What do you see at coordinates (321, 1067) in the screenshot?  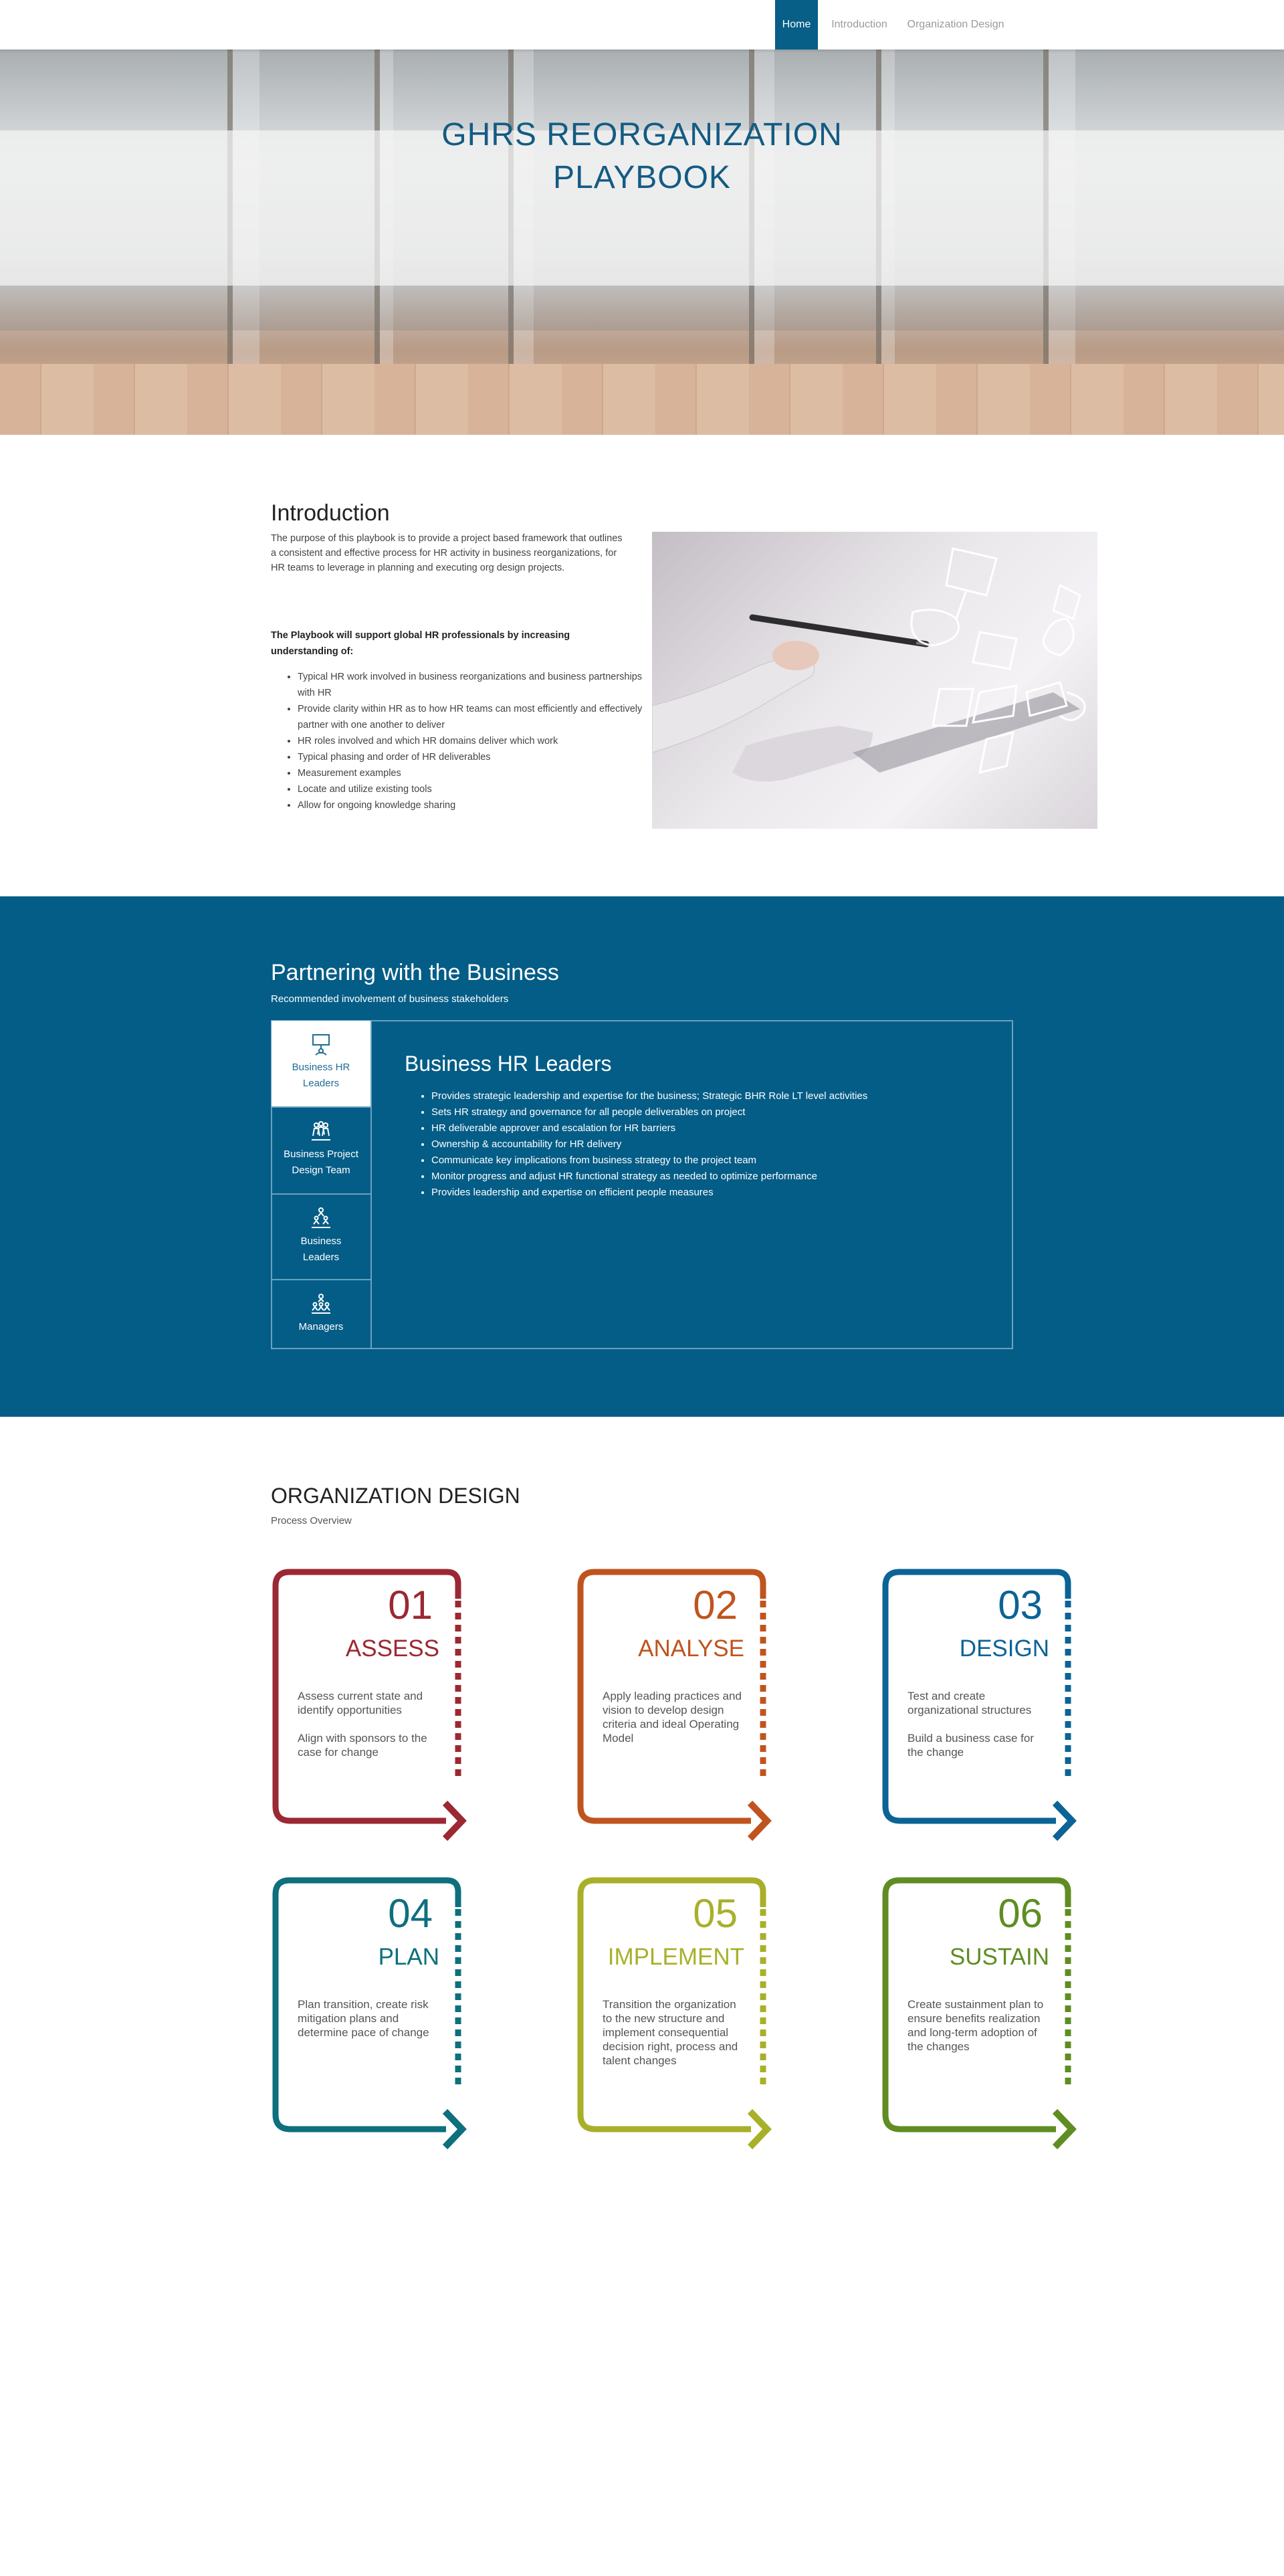 I see `tab-label: Business HR` at bounding box center [321, 1067].